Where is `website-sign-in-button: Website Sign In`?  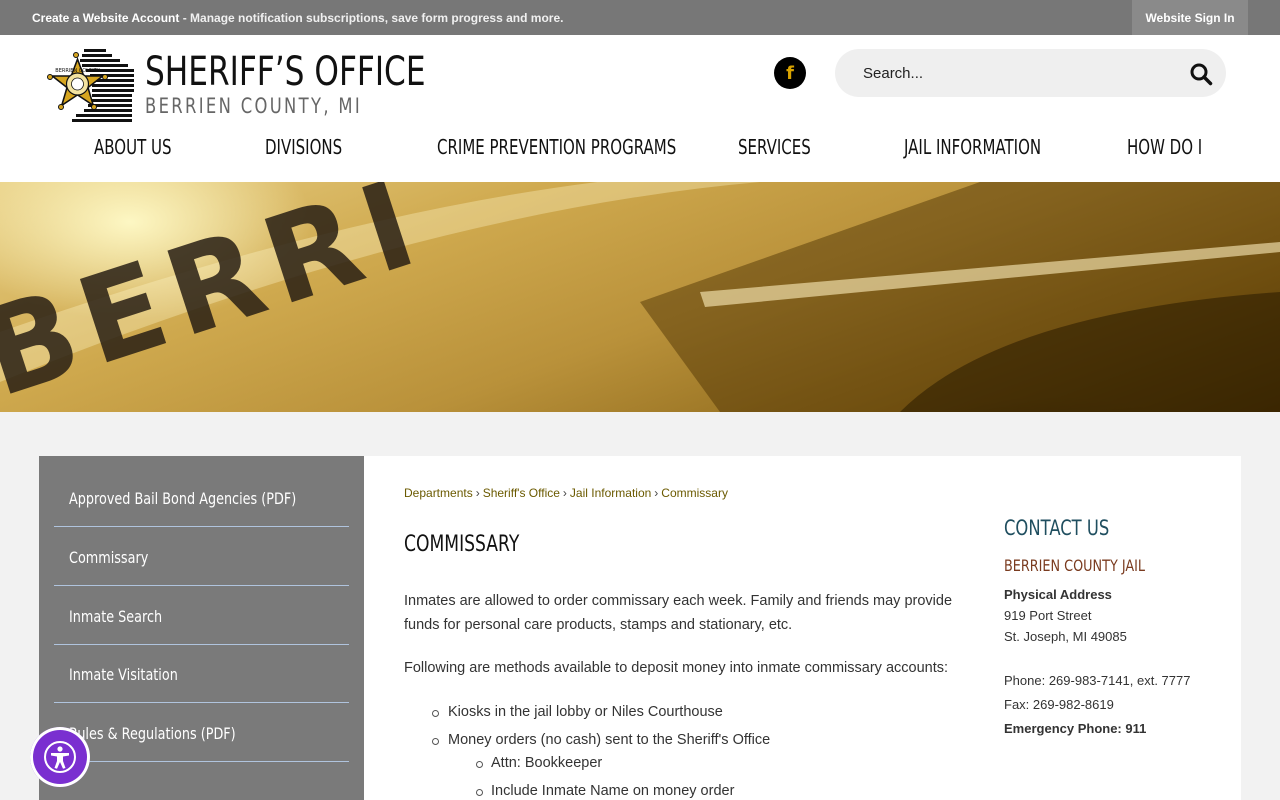
website-sign-in-button: Website Sign In is located at coordinates (1190, 17).